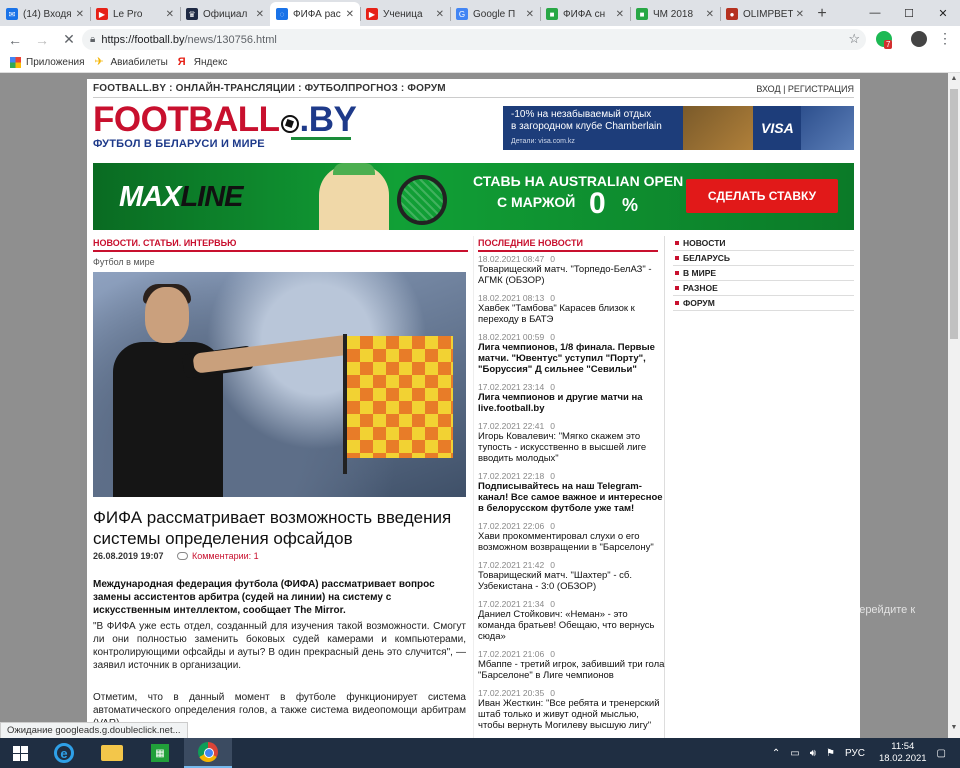 This screenshot has height=768, width=960. What do you see at coordinates (776, 753) in the screenshot?
I see `tray-expand-icon: ⌃` at bounding box center [776, 753].